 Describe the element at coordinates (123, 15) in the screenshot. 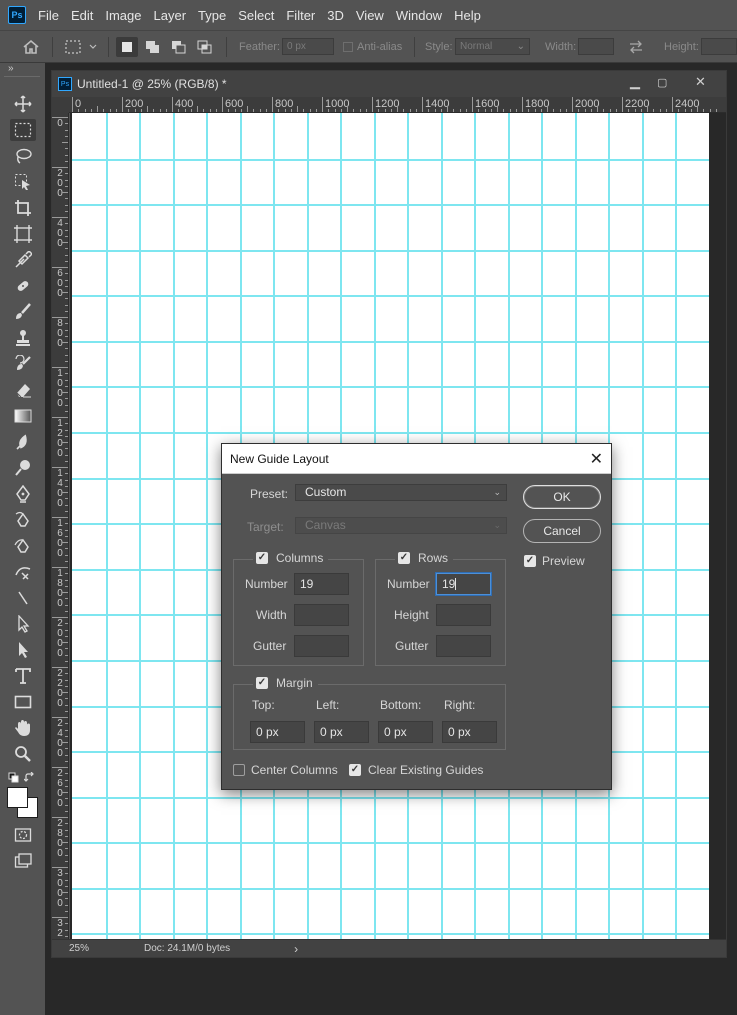

I see `menu-image: Image` at that location.